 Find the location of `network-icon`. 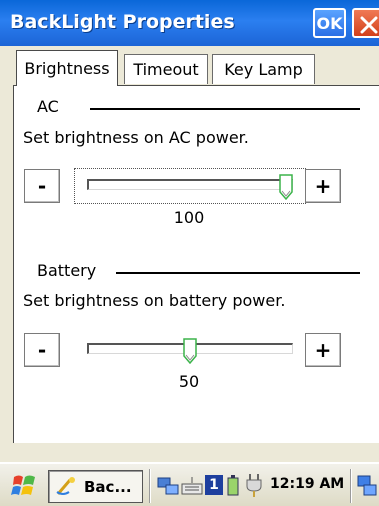

network-icon is located at coordinates (168, 486).